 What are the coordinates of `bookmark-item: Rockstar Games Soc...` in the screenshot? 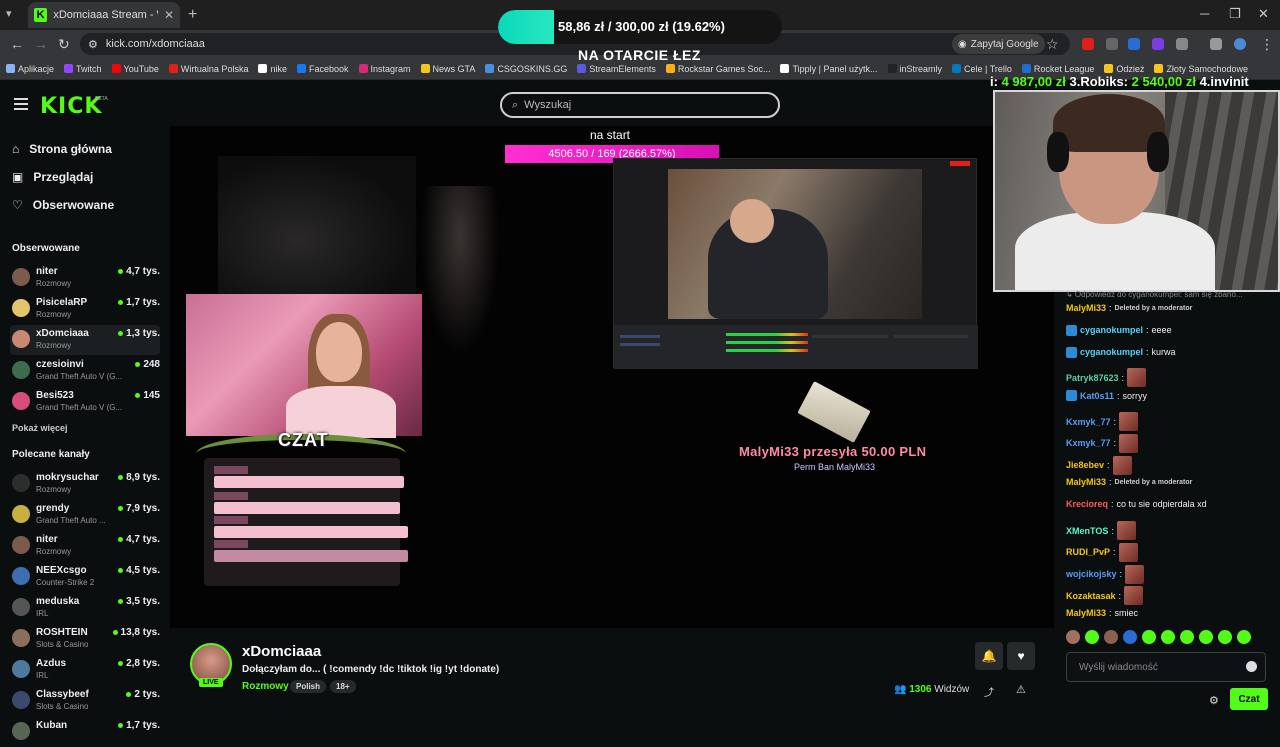 It's located at (717, 69).